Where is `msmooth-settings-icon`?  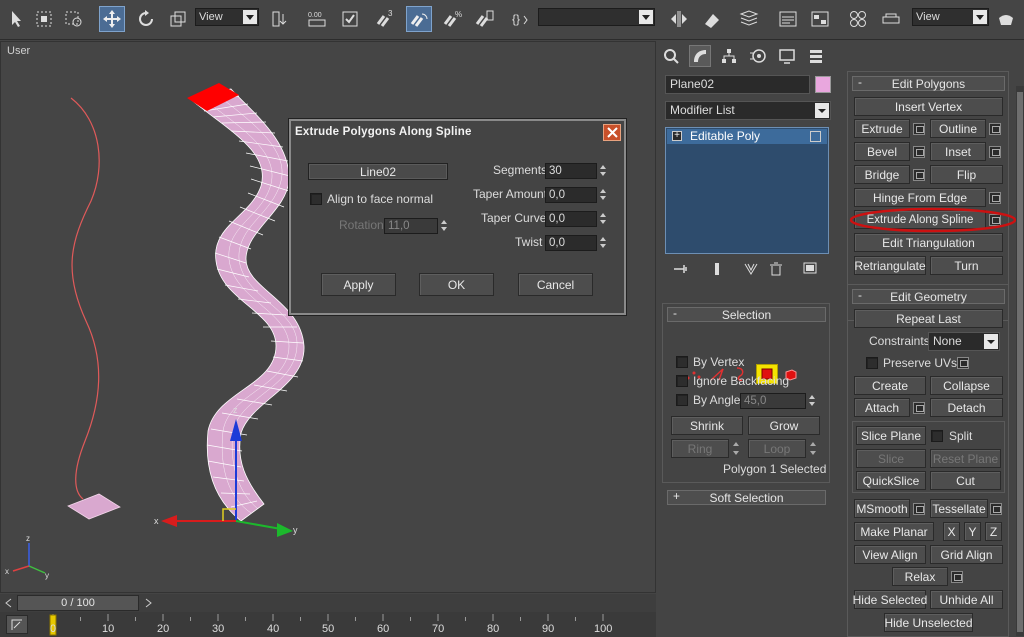
msmooth-settings-icon is located at coordinates (919, 509).